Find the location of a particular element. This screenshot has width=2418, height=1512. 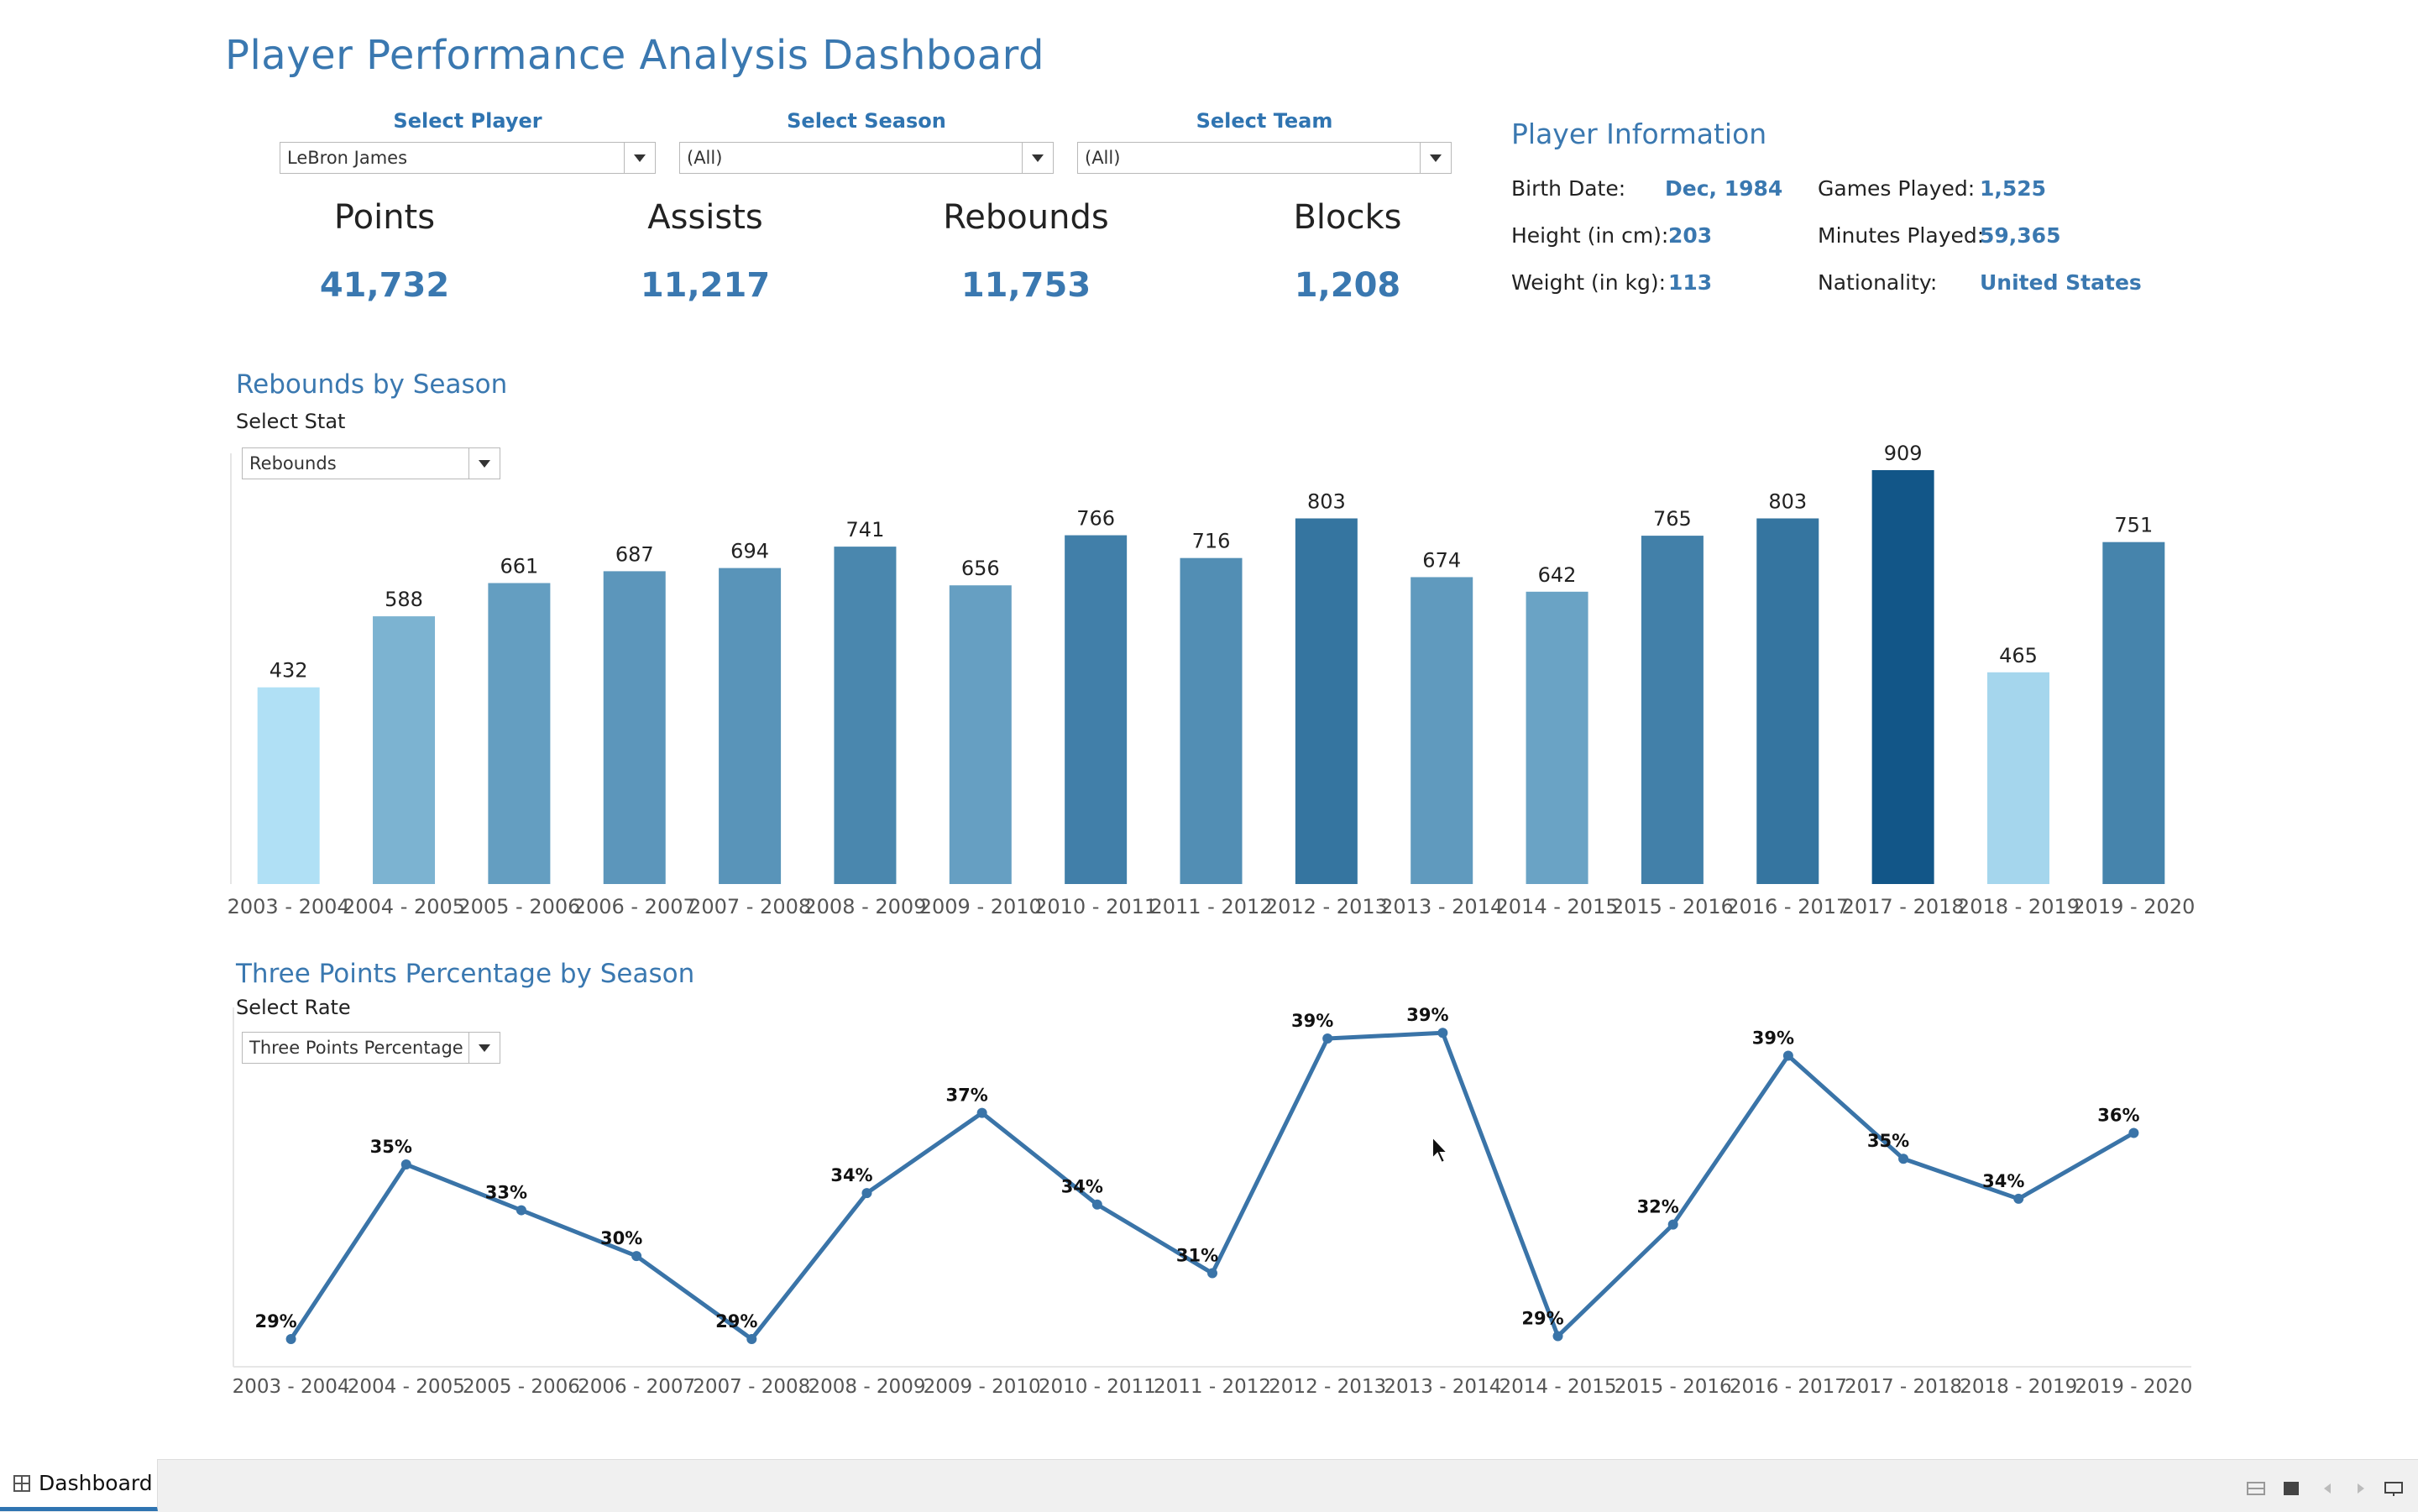

kpi-assists-label: Assists is located at coordinates (705, 217).